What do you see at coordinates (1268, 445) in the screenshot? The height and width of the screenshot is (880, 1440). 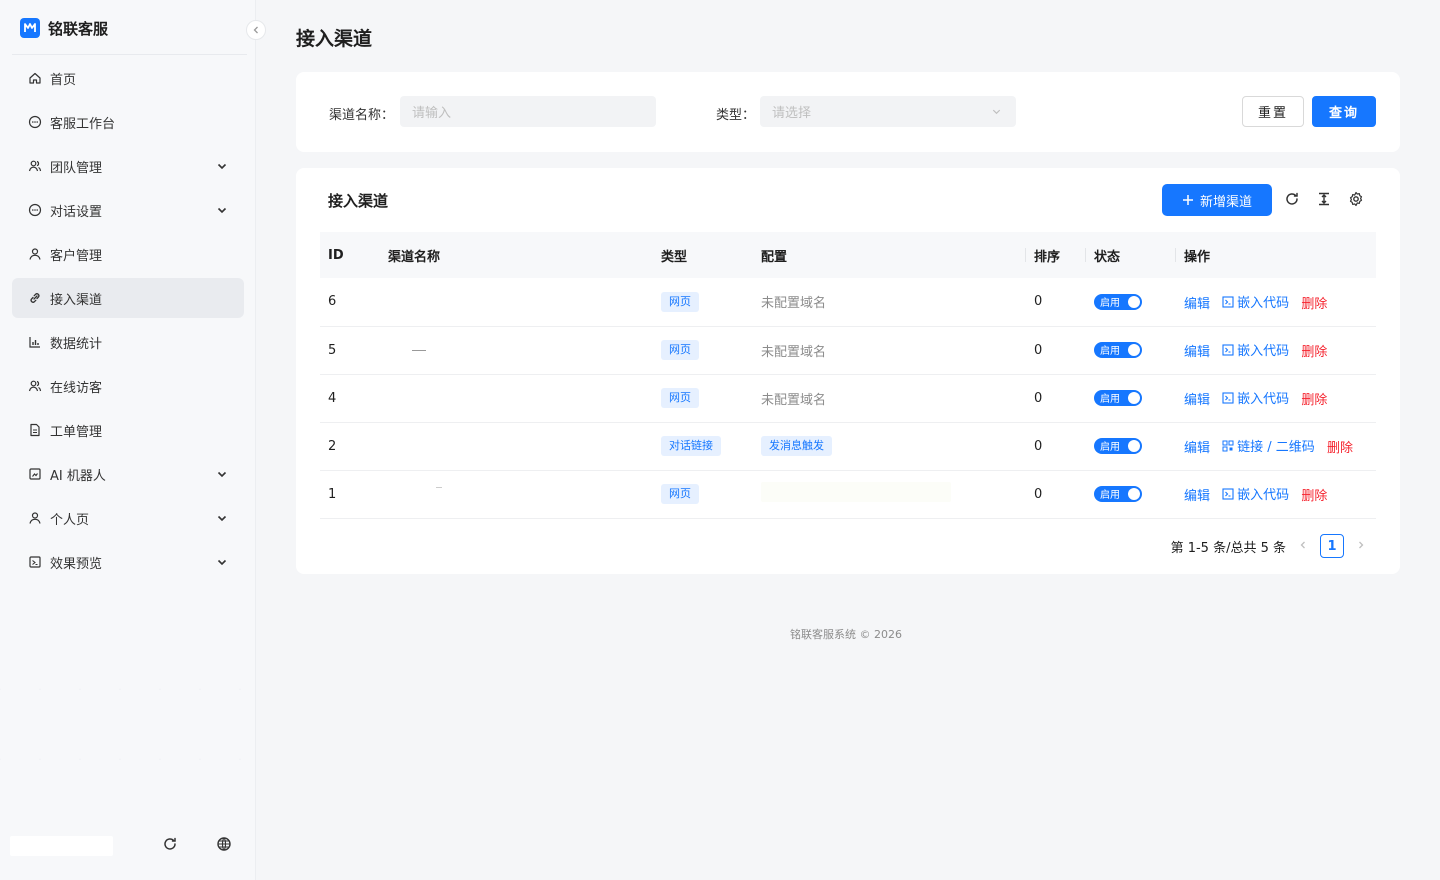 I see `qrcode-link: 链接 / 二维码` at bounding box center [1268, 445].